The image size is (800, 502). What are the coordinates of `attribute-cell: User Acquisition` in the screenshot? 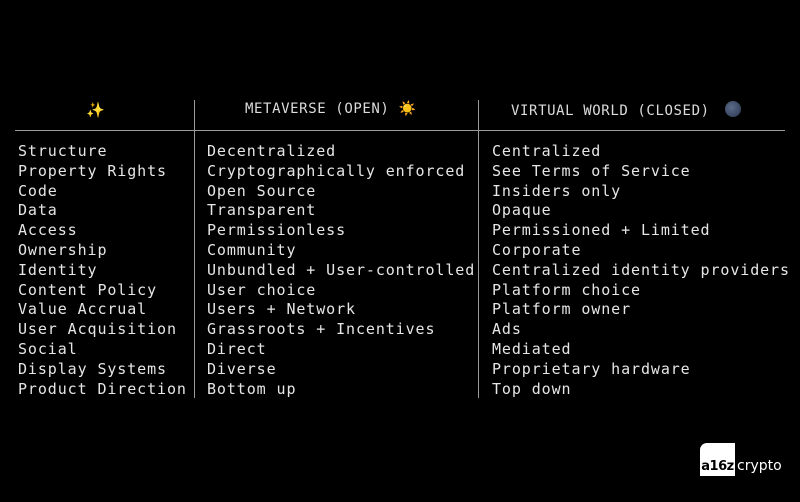 It's located at (97, 329).